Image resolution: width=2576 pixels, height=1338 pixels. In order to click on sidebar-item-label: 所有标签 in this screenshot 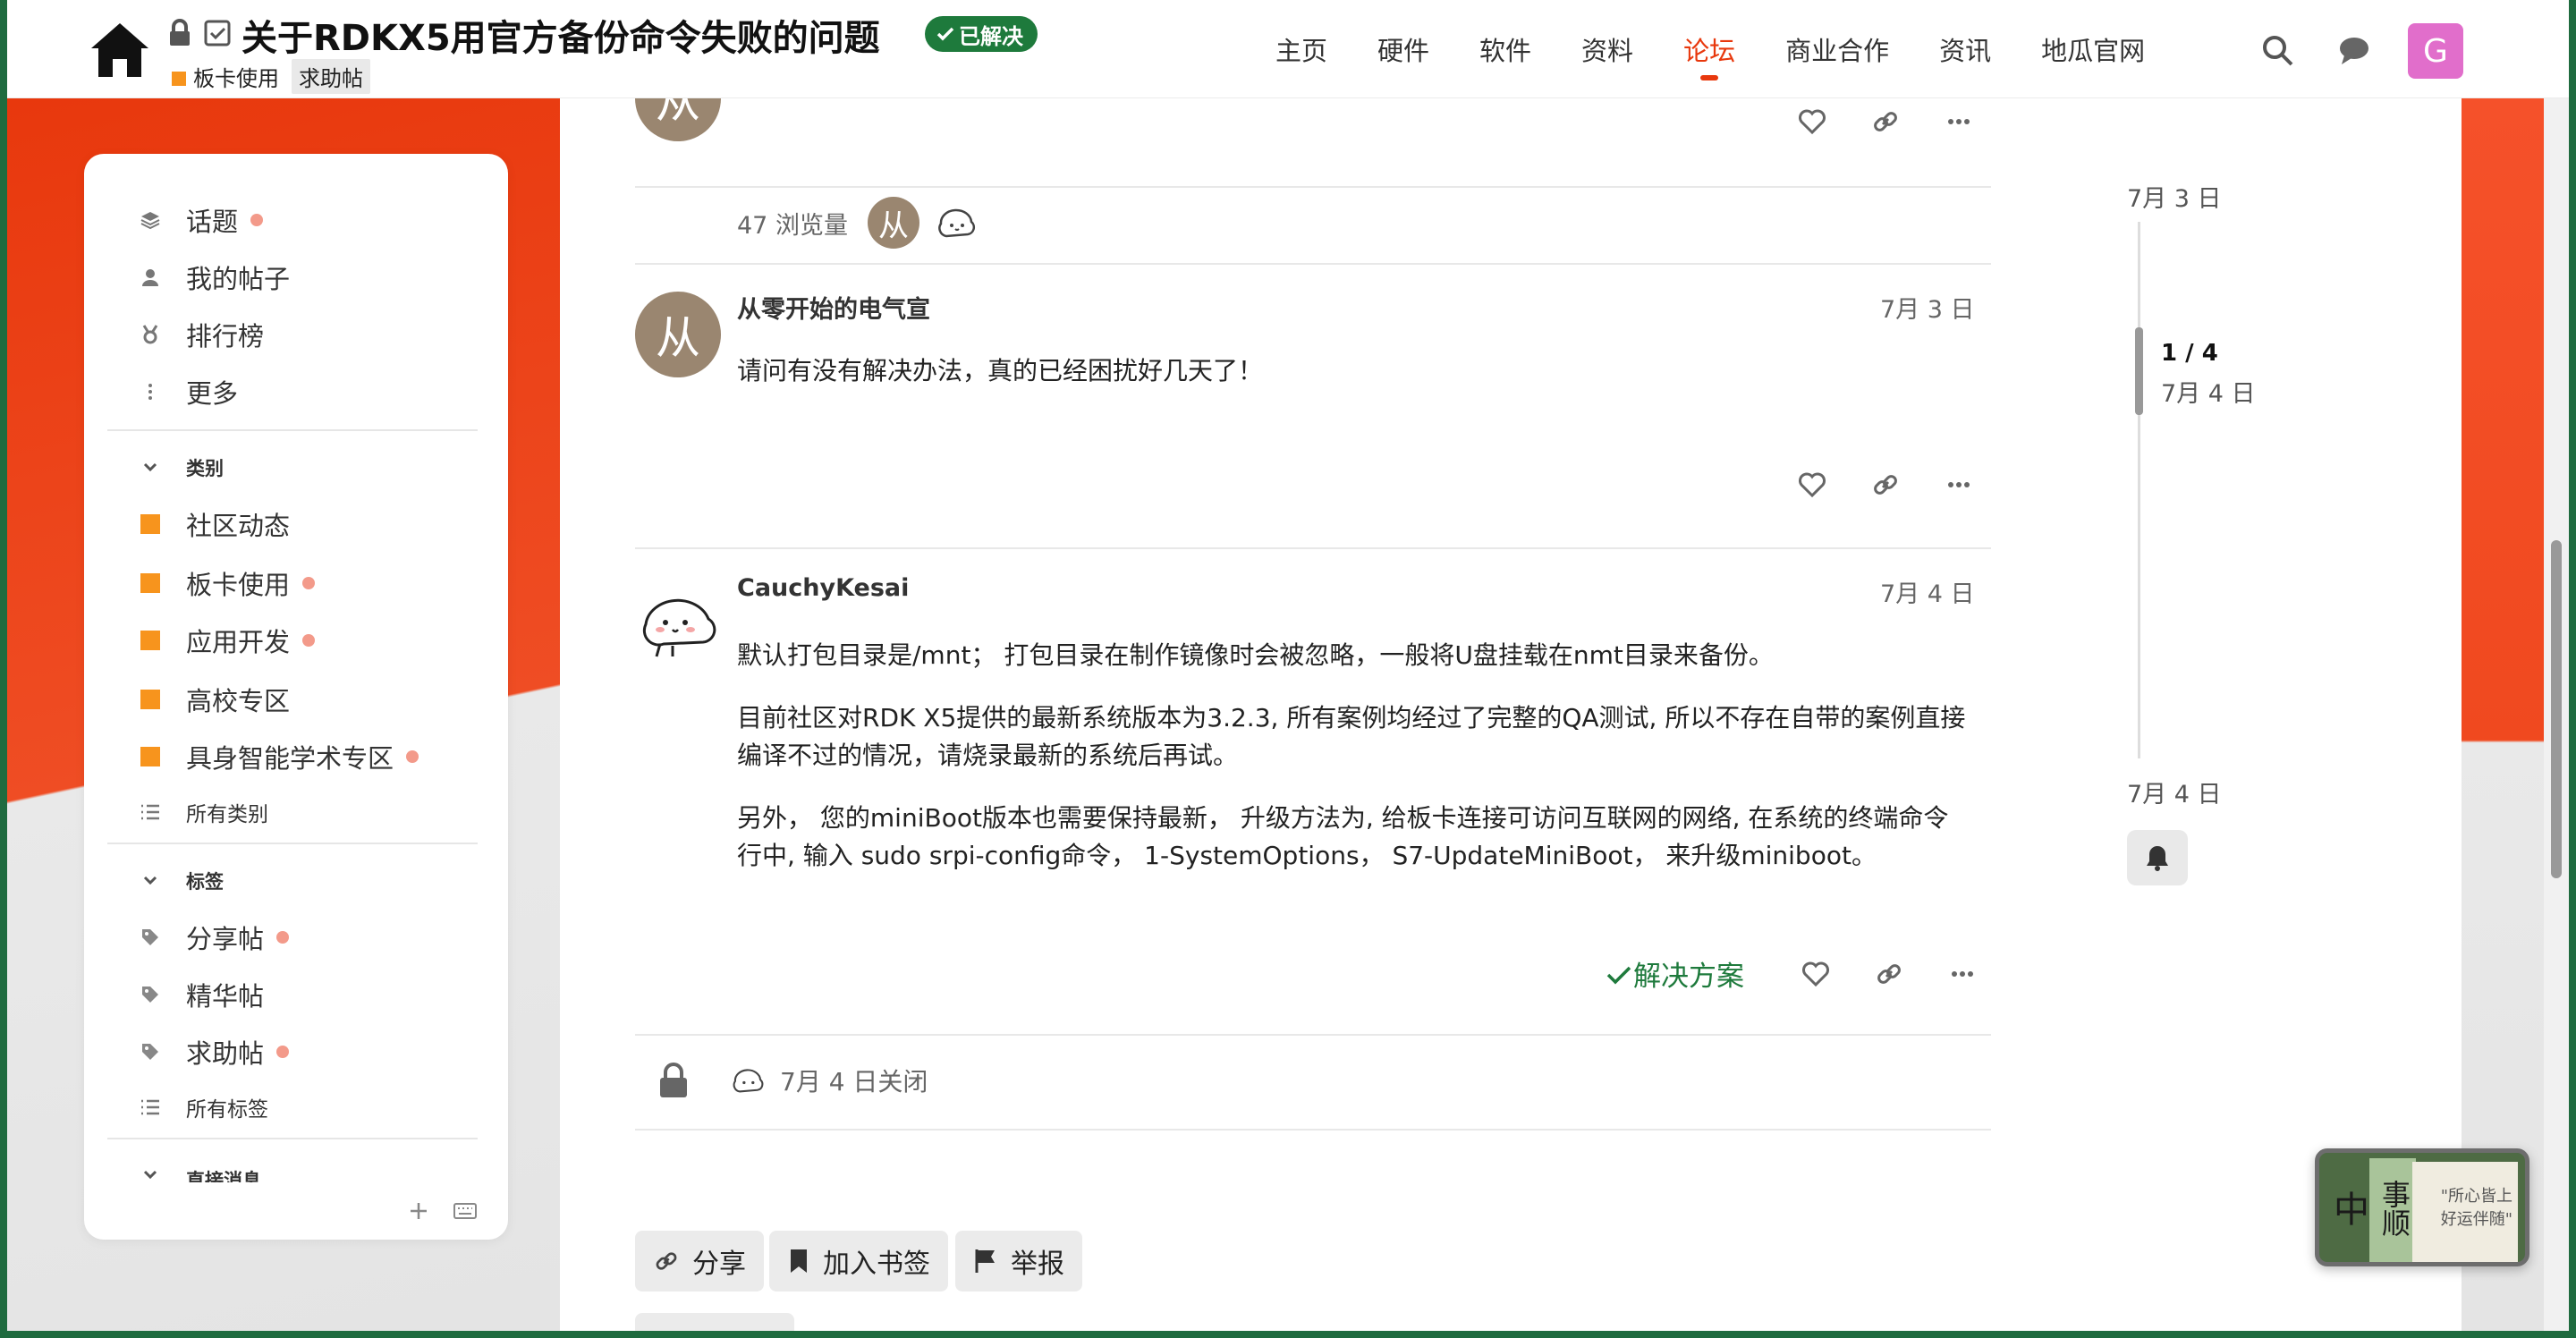, I will do `click(227, 1110)`.